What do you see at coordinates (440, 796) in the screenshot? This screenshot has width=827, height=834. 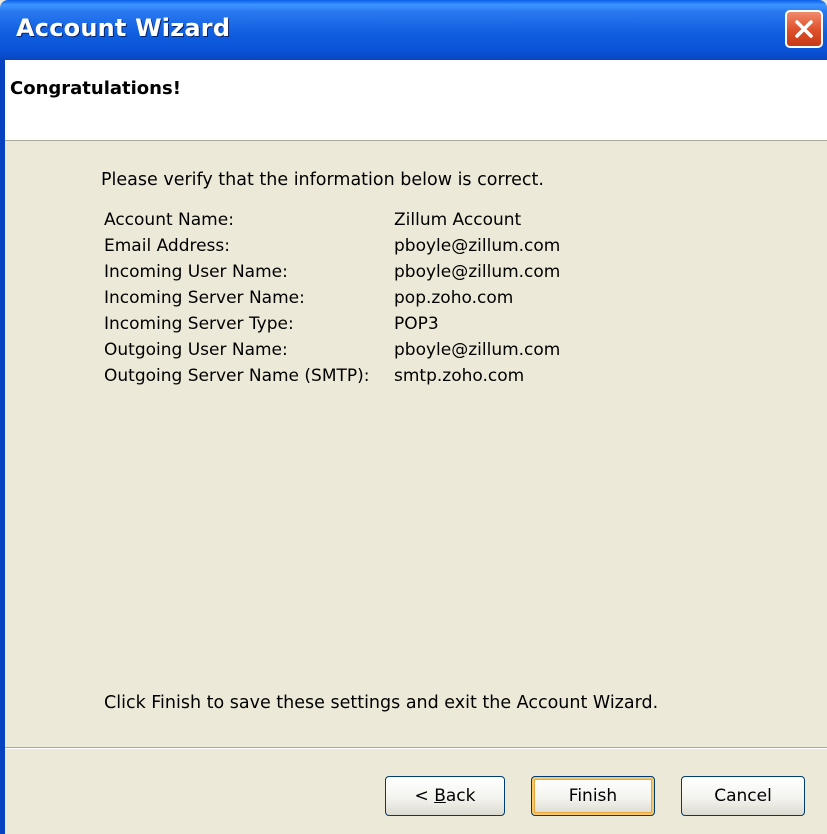 I see `back-button-mnemonic: B` at bounding box center [440, 796].